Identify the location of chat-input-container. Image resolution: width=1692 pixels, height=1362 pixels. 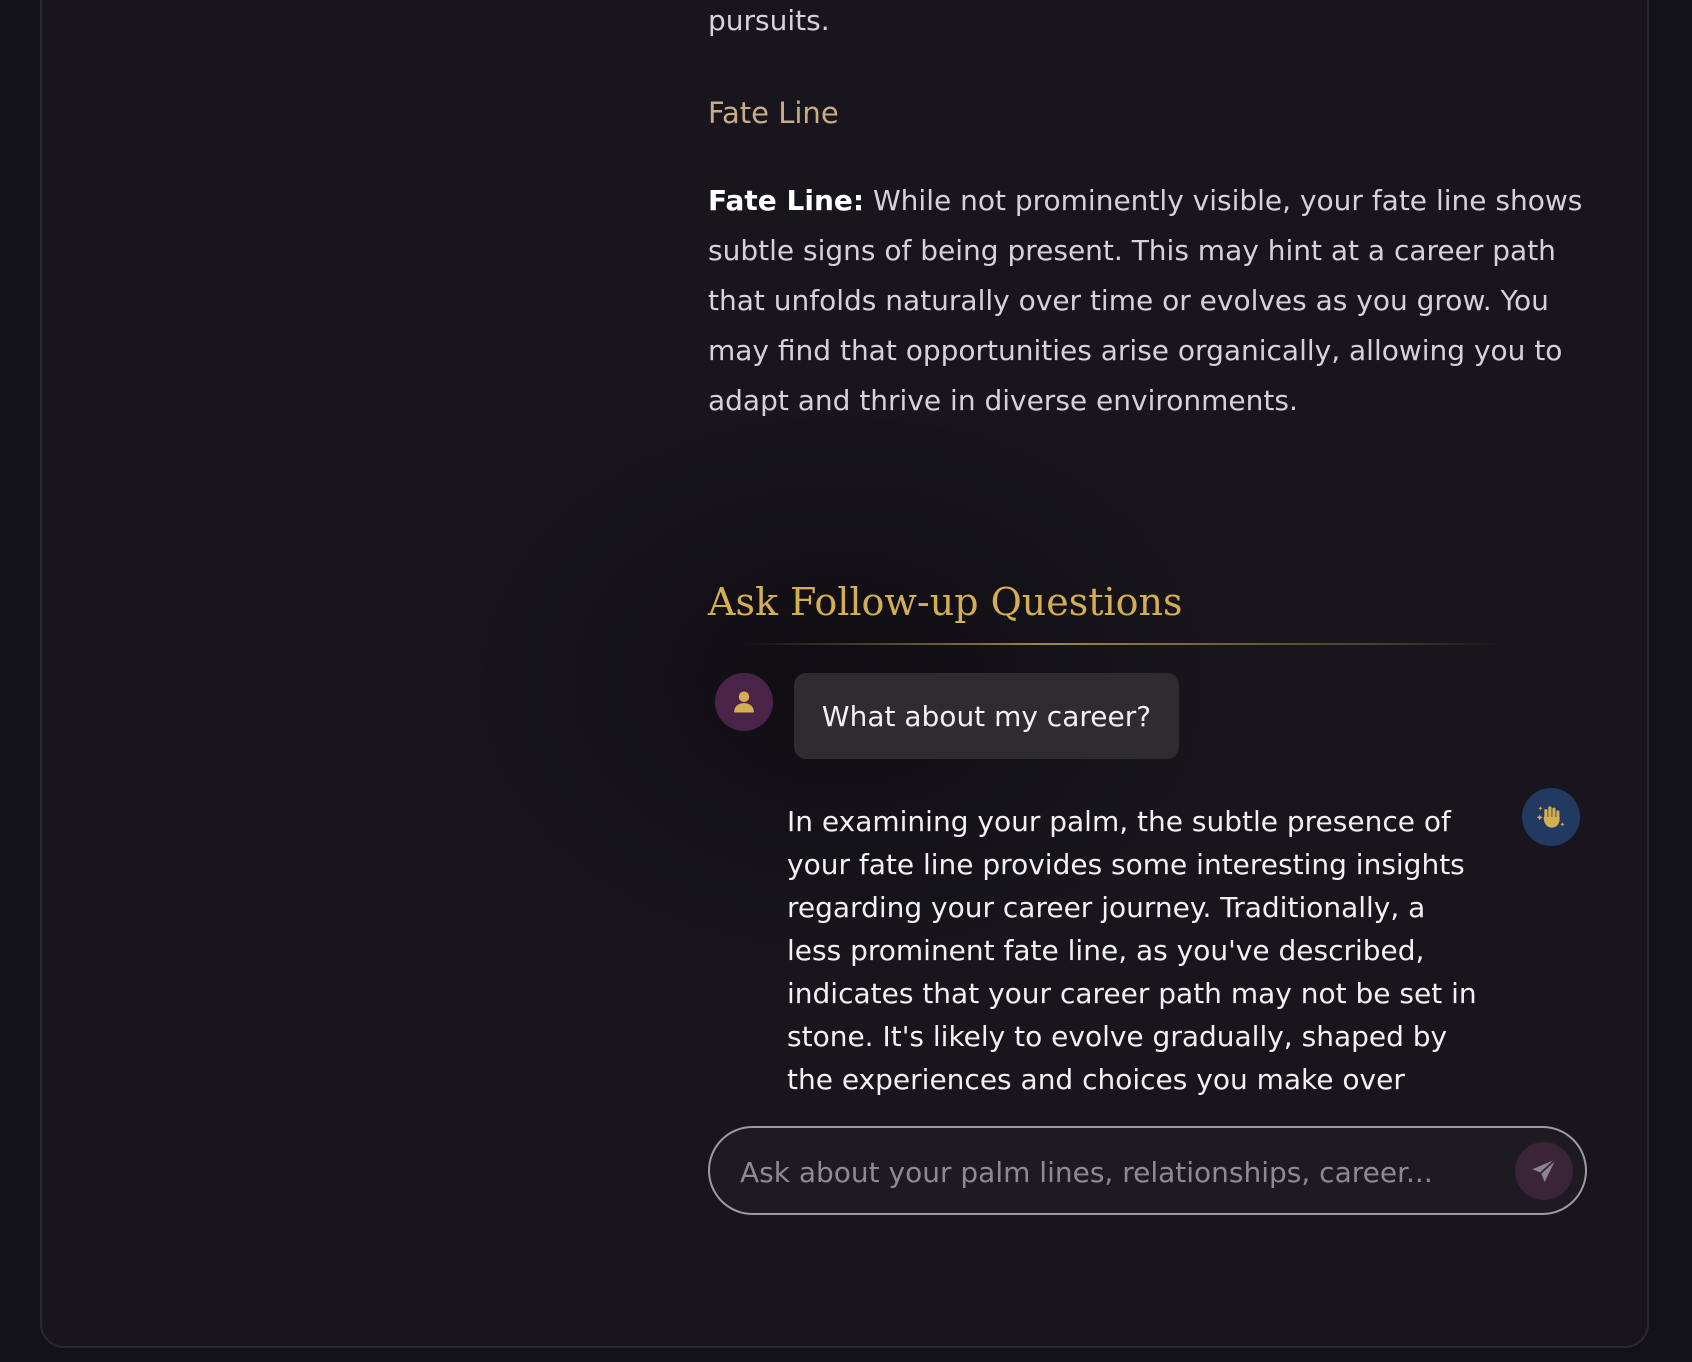
(1147, 1170).